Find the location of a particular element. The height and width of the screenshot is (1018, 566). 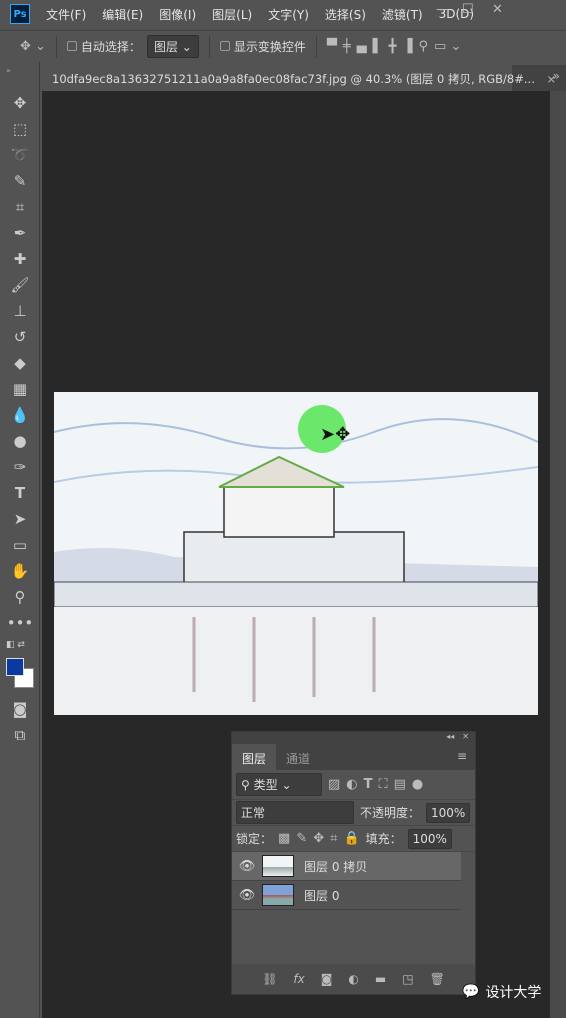

right-panel-strip is located at coordinates (558, 554).